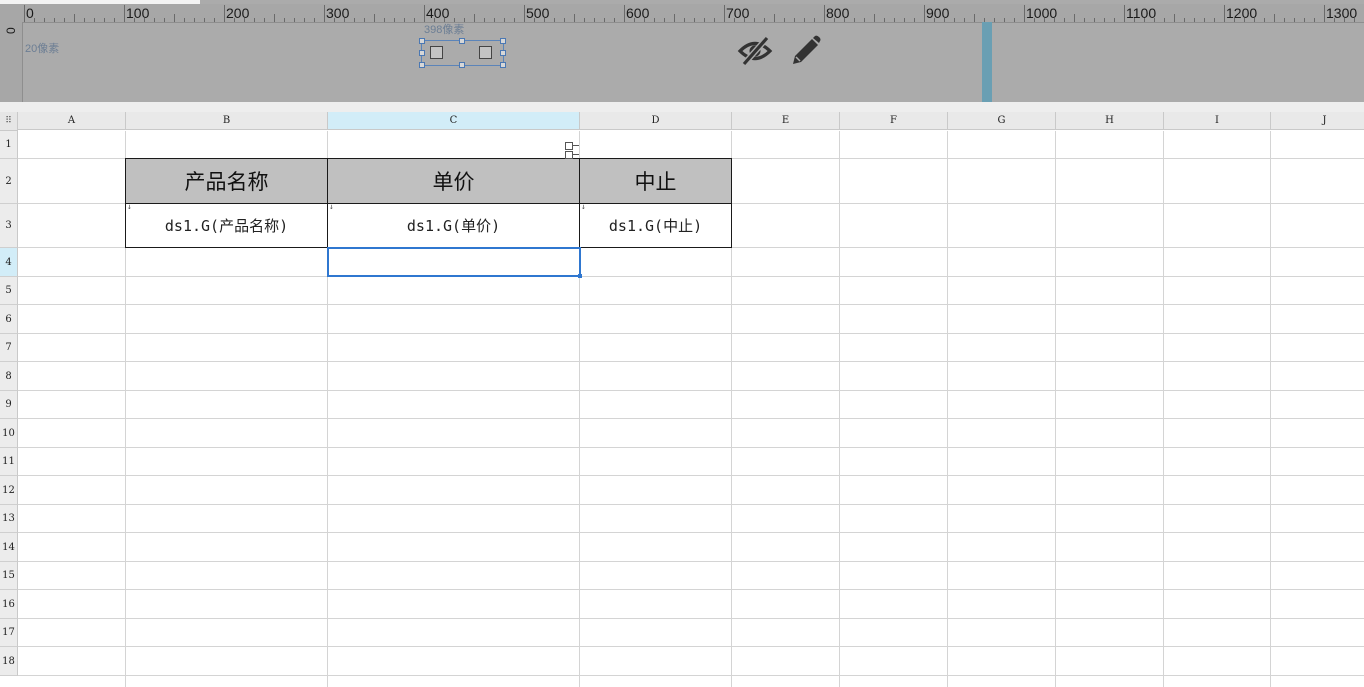 This screenshot has height=687, width=1364. What do you see at coordinates (580, 276) in the screenshot?
I see `fill-handle` at bounding box center [580, 276].